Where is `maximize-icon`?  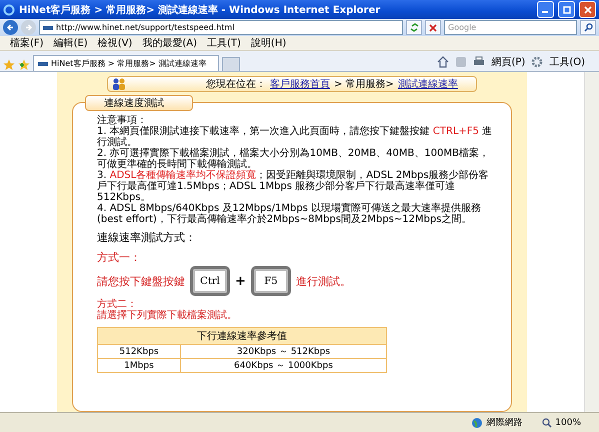
maximize-icon is located at coordinates (566, 10).